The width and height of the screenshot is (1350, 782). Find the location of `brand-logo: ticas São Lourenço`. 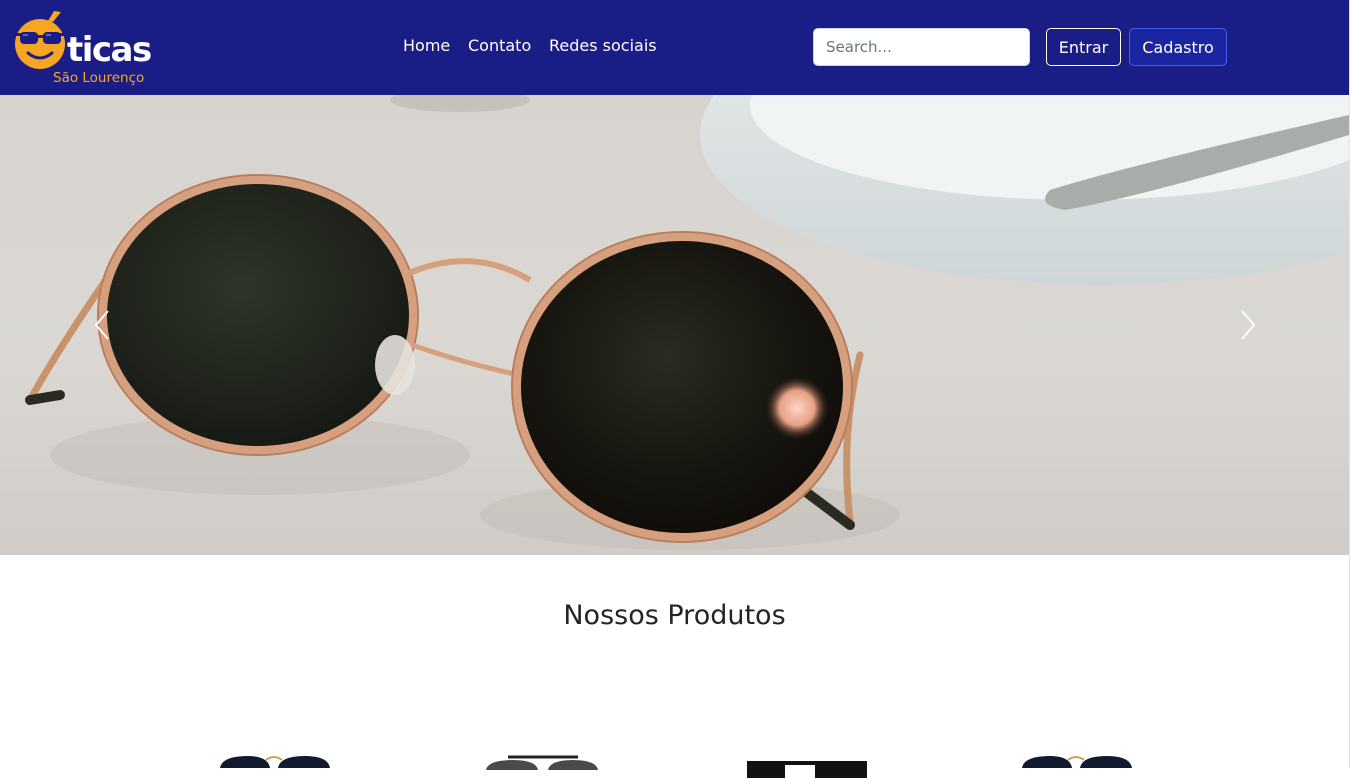

brand-logo: ticas São Lourenço is located at coordinates (89, 51).